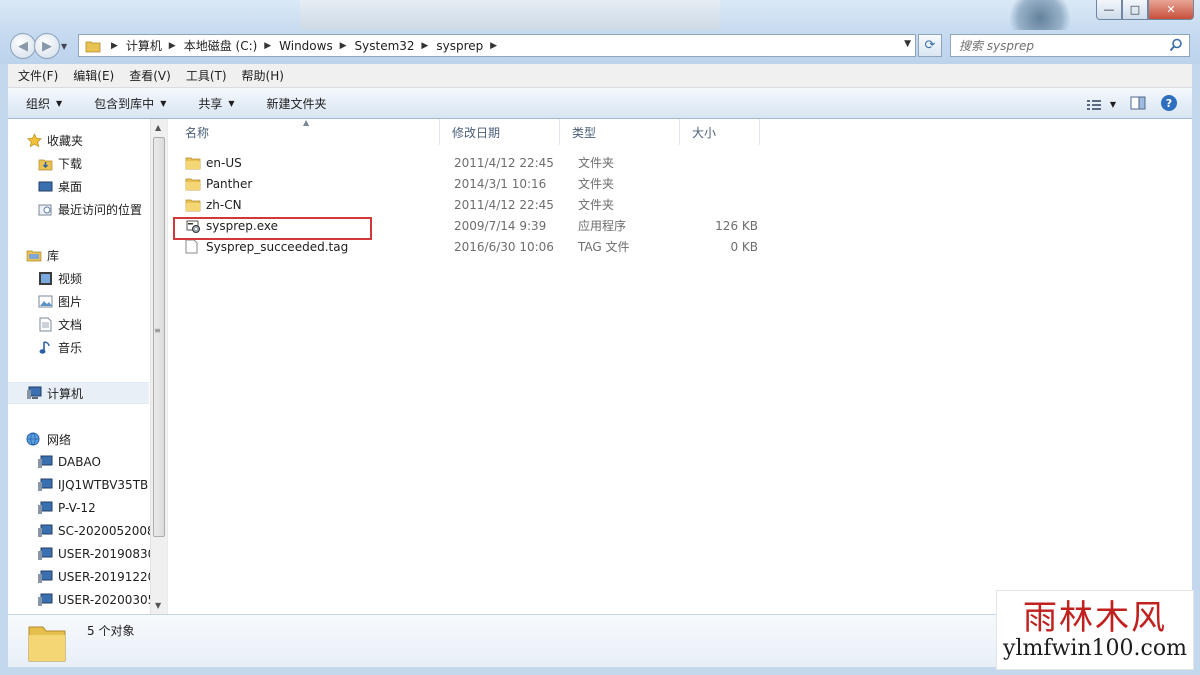 The width and height of the screenshot is (1200, 675). Describe the element at coordinates (1095, 618) in the screenshot. I see `watermark-cn: 雨林木风` at that location.